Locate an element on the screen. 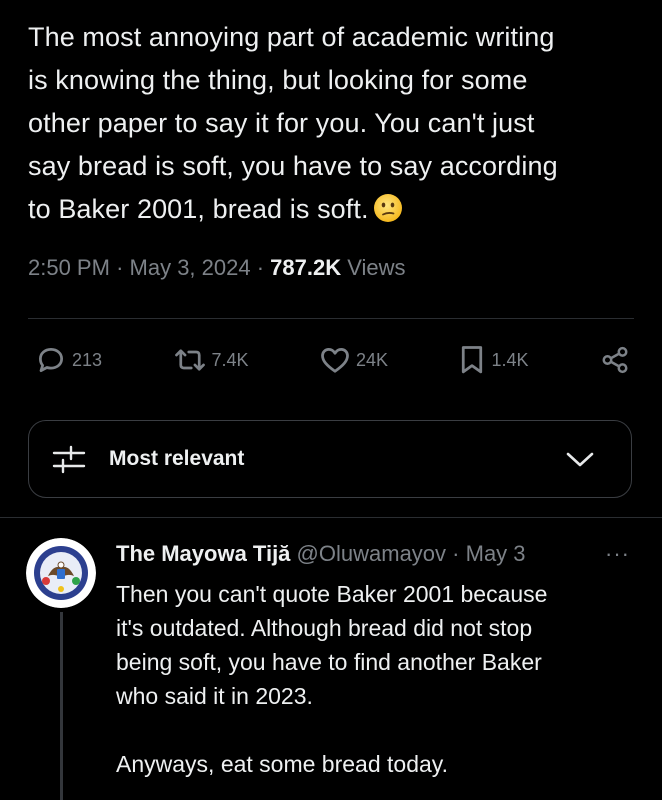  reply-text-line: who said it in 2023. is located at coordinates (214, 696).